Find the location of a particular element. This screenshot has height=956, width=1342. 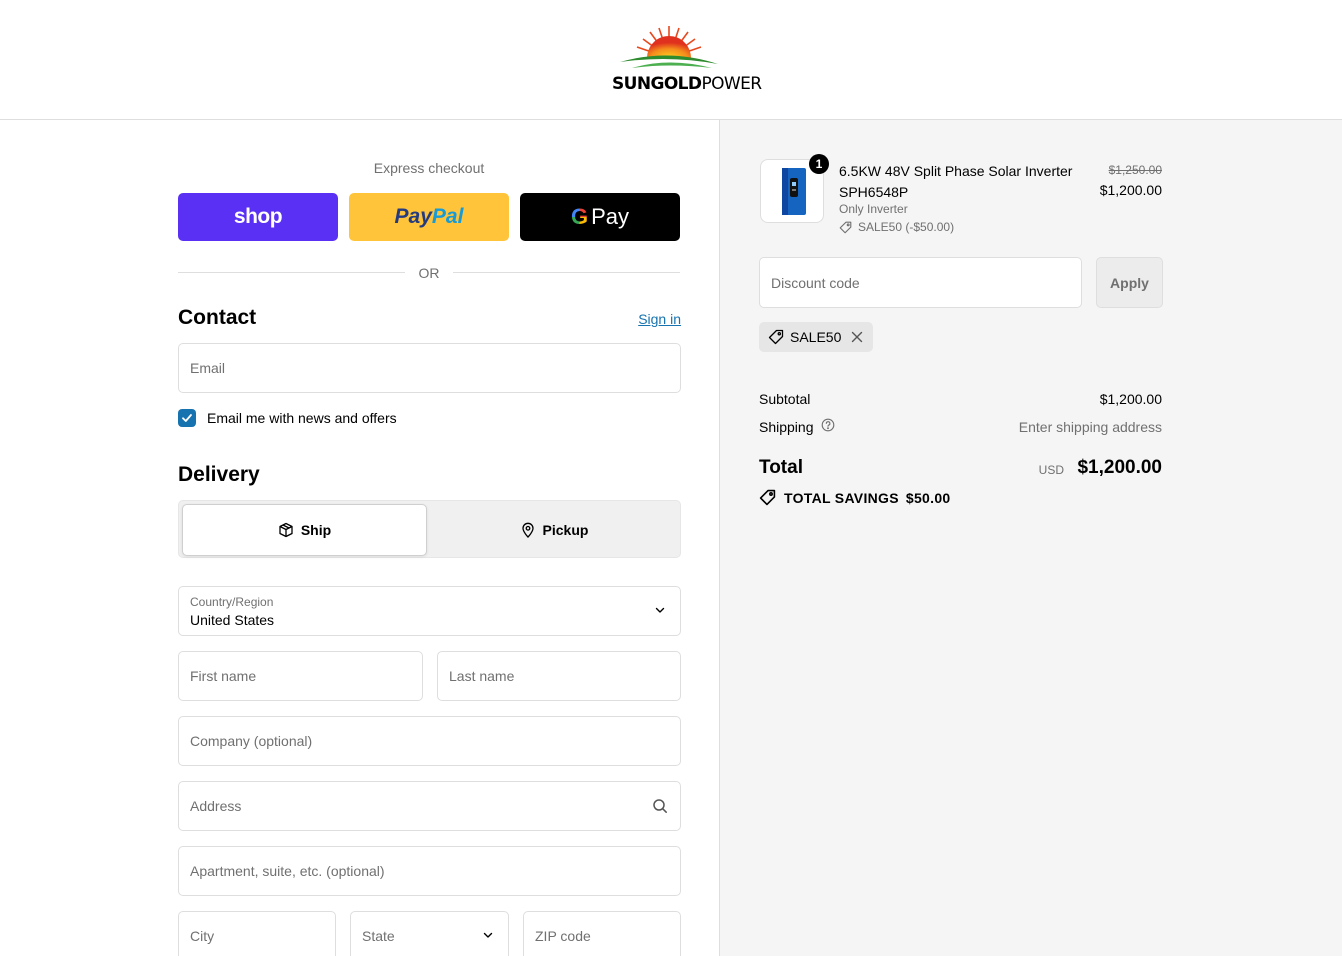

first-name-field: First name is located at coordinates (300, 676).